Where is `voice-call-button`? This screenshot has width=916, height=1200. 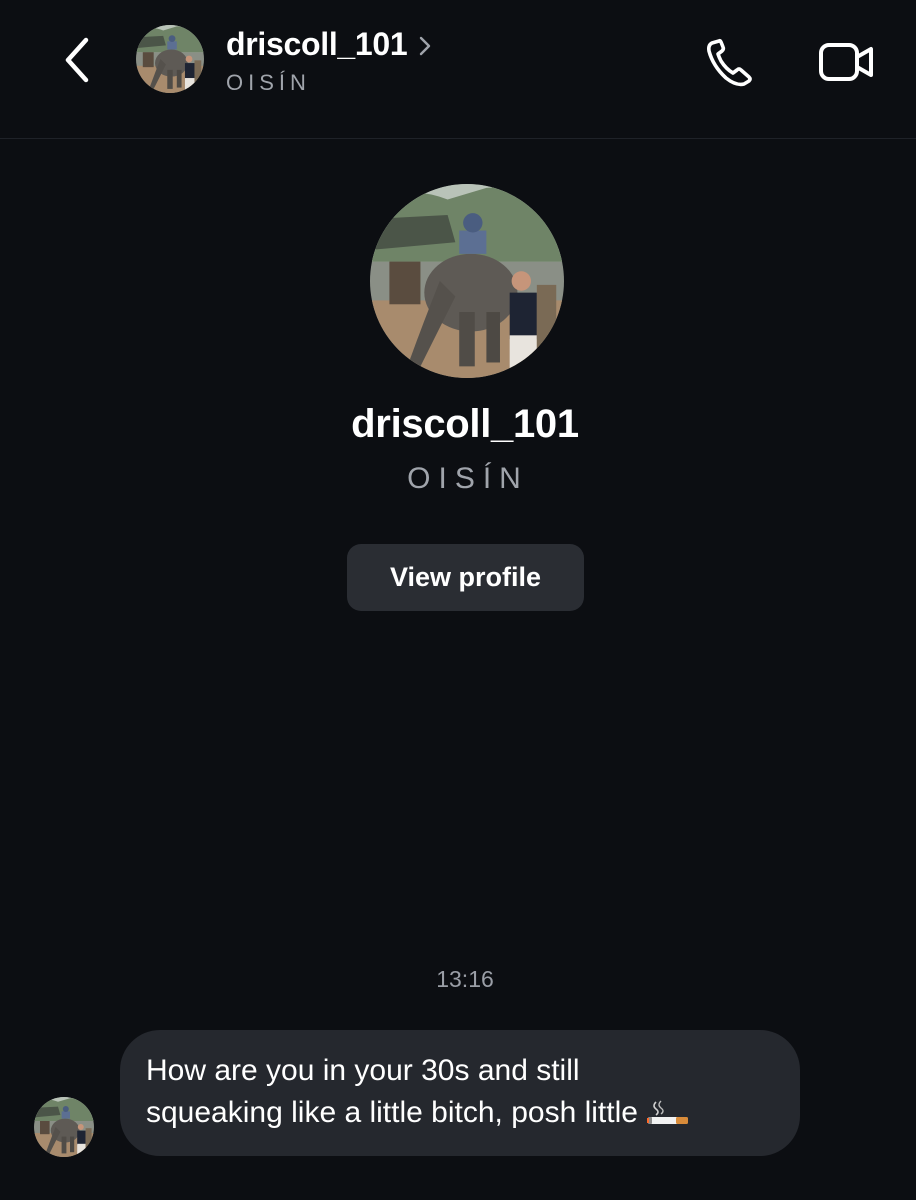
voice-call-button is located at coordinates (730, 62).